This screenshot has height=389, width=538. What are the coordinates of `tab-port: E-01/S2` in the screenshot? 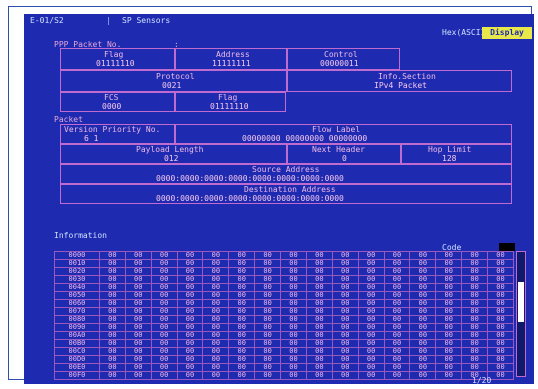 It's located at (47, 20).